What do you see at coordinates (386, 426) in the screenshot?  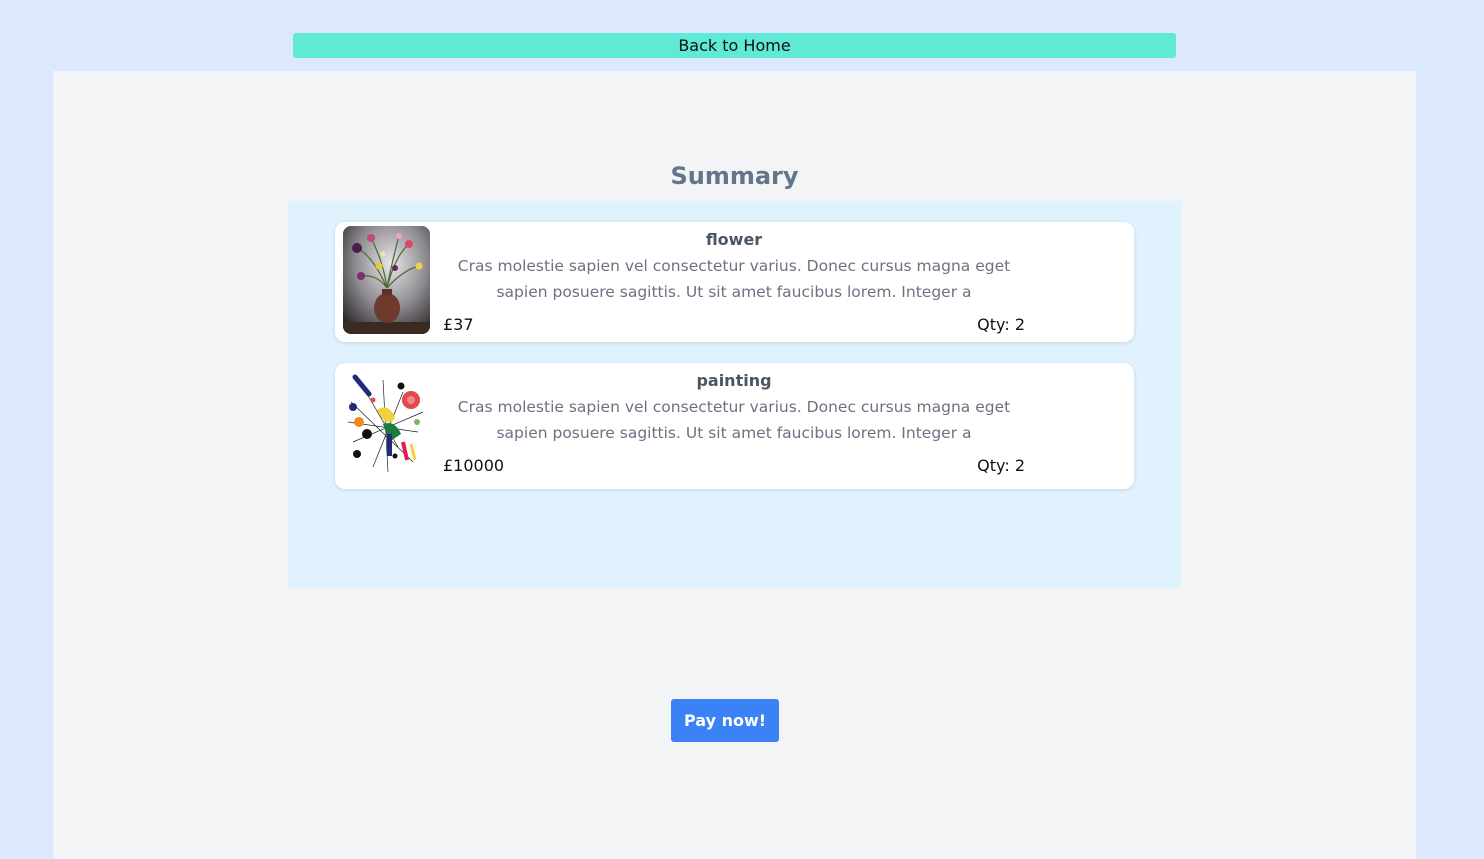 I see `abstract-painting-image` at bounding box center [386, 426].